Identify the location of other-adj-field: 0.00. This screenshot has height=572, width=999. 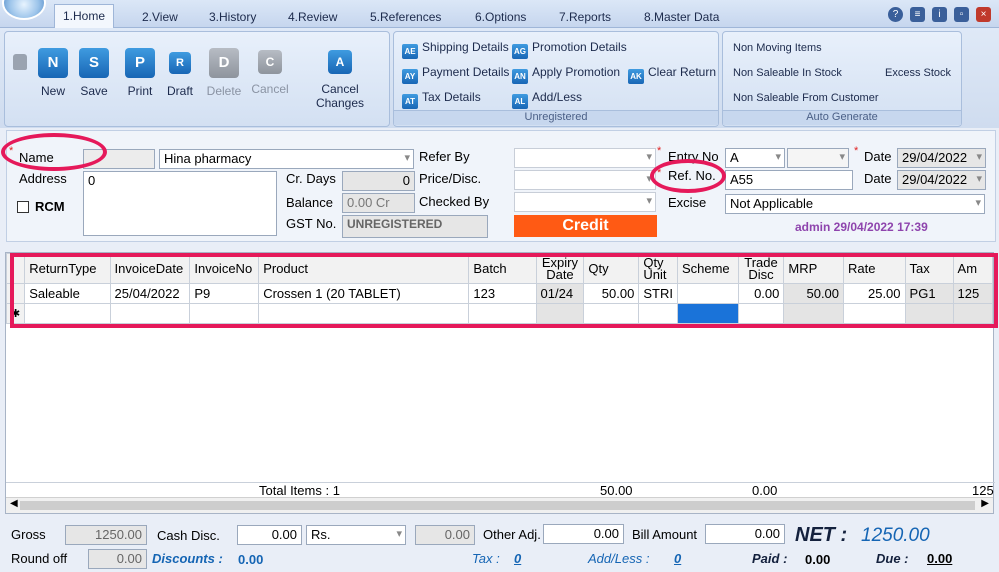
(583, 534).